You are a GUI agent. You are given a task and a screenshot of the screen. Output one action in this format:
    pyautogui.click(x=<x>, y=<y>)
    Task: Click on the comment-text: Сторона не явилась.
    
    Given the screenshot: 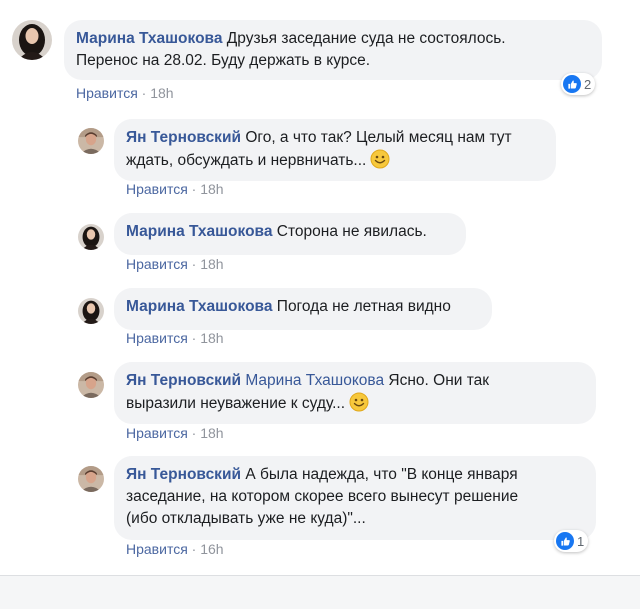 What is the action you would take?
    pyautogui.click(x=351, y=231)
    